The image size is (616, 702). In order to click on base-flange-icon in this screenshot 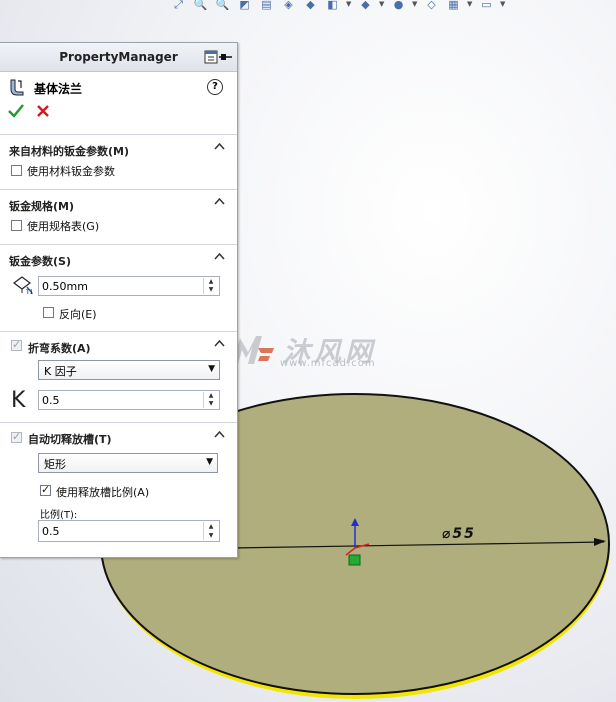, I will do `click(17, 87)`.